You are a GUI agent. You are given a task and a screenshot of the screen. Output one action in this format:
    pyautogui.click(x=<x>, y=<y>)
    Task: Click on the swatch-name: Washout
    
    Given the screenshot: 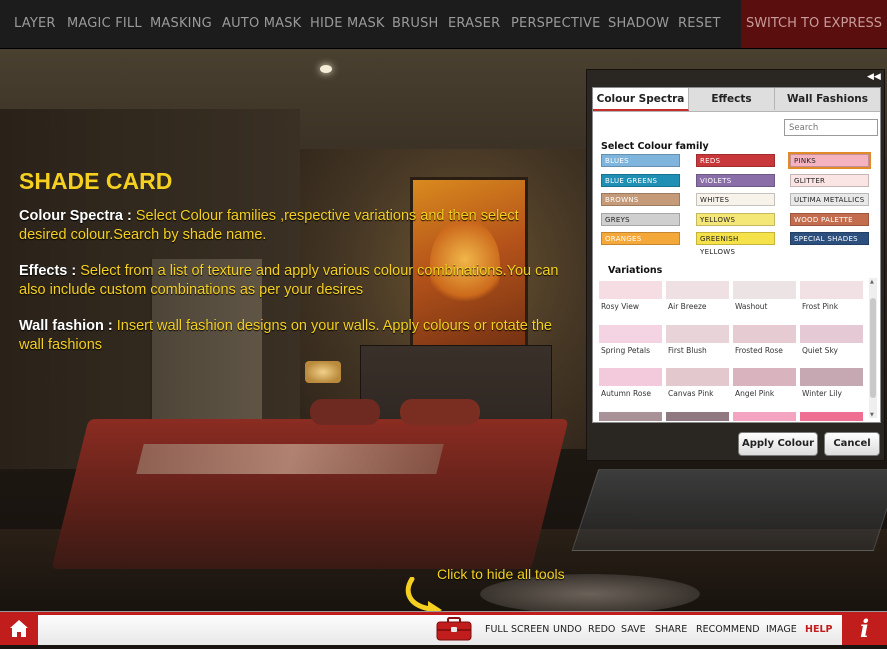 What is the action you would take?
    pyautogui.click(x=751, y=306)
    